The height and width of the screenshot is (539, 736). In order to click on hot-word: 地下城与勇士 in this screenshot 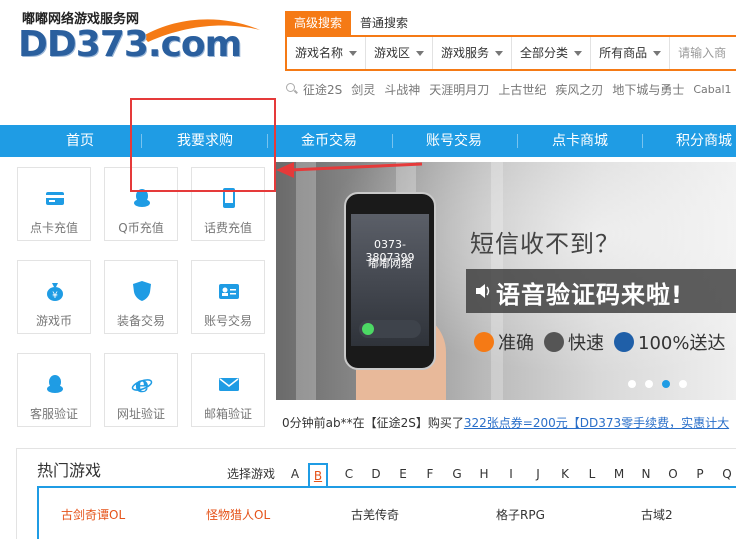, I will do `click(648, 89)`.